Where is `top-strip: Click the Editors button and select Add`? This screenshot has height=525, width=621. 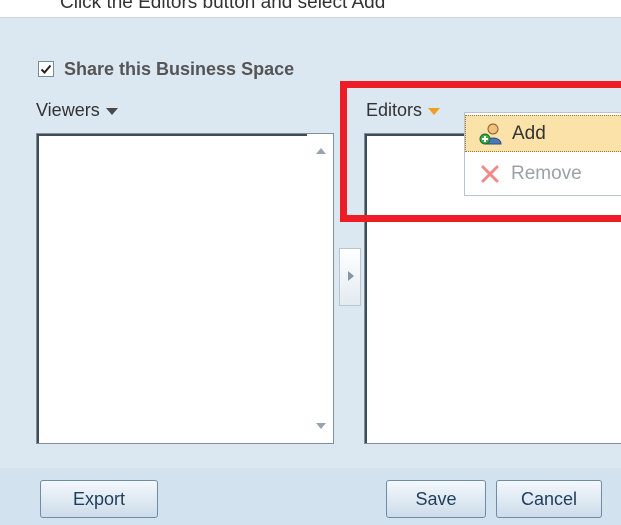
top-strip: Click the Editors button and select Add is located at coordinates (310, 9).